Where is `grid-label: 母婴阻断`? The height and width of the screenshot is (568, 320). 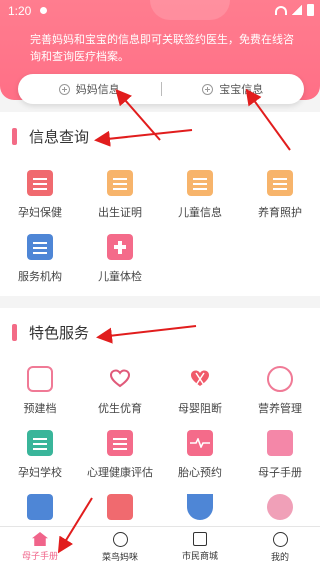
grid-label: 母婴阻断 is located at coordinates (200, 408).